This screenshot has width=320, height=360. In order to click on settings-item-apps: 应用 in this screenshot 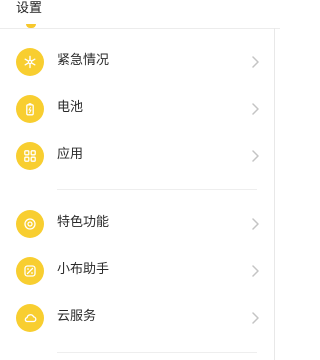, I will do `click(140, 156)`.